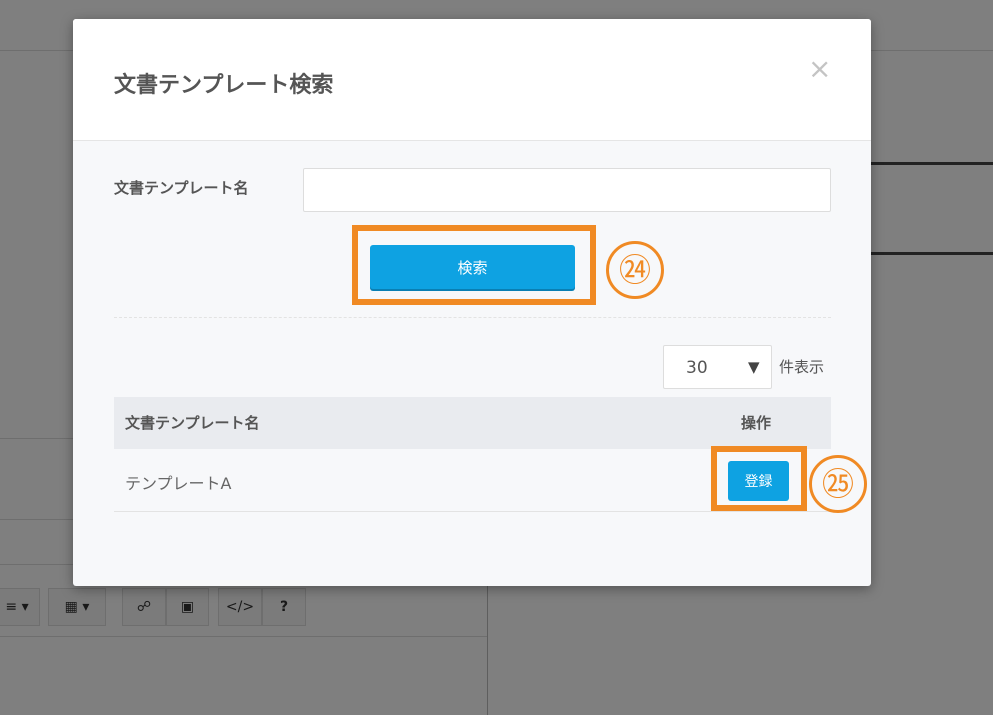  What do you see at coordinates (178, 483) in the screenshot?
I see `template-name-cell: テンプレートA` at bounding box center [178, 483].